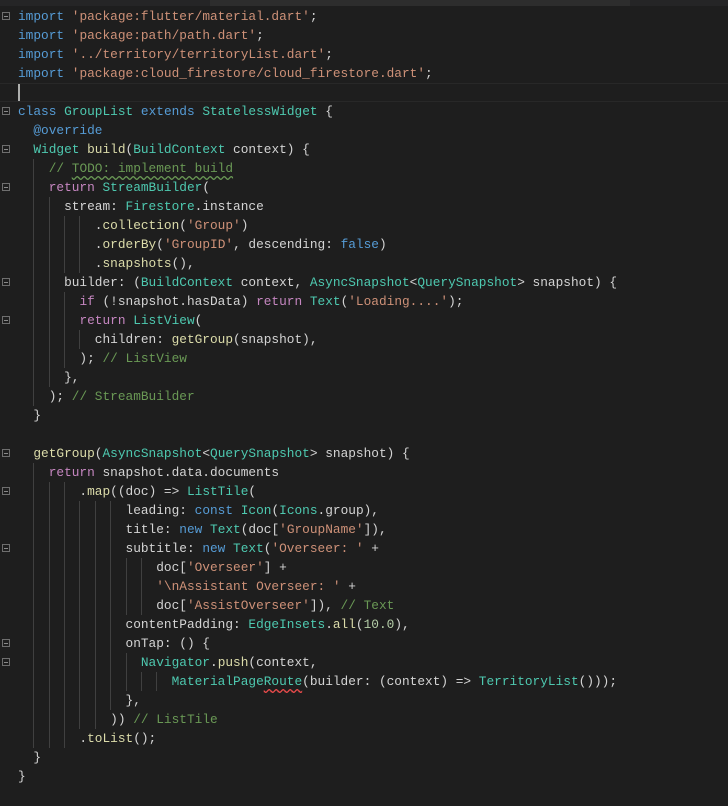 This screenshot has height=806, width=728. What do you see at coordinates (260, 529) in the screenshot?
I see `code-token: (doc[` at bounding box center [260, 529].